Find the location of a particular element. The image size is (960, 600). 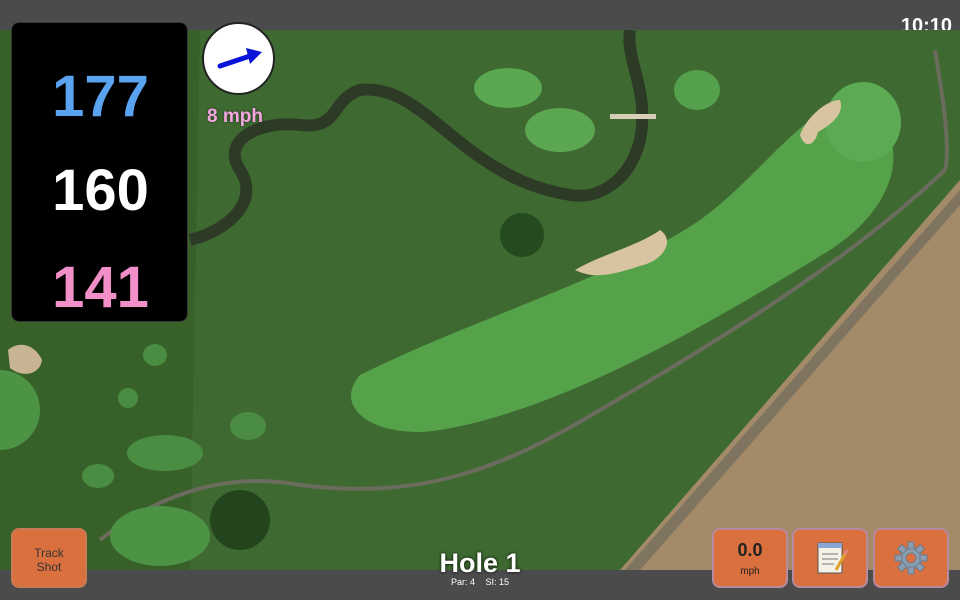

gear-icon is located at coordinates (911, 558).